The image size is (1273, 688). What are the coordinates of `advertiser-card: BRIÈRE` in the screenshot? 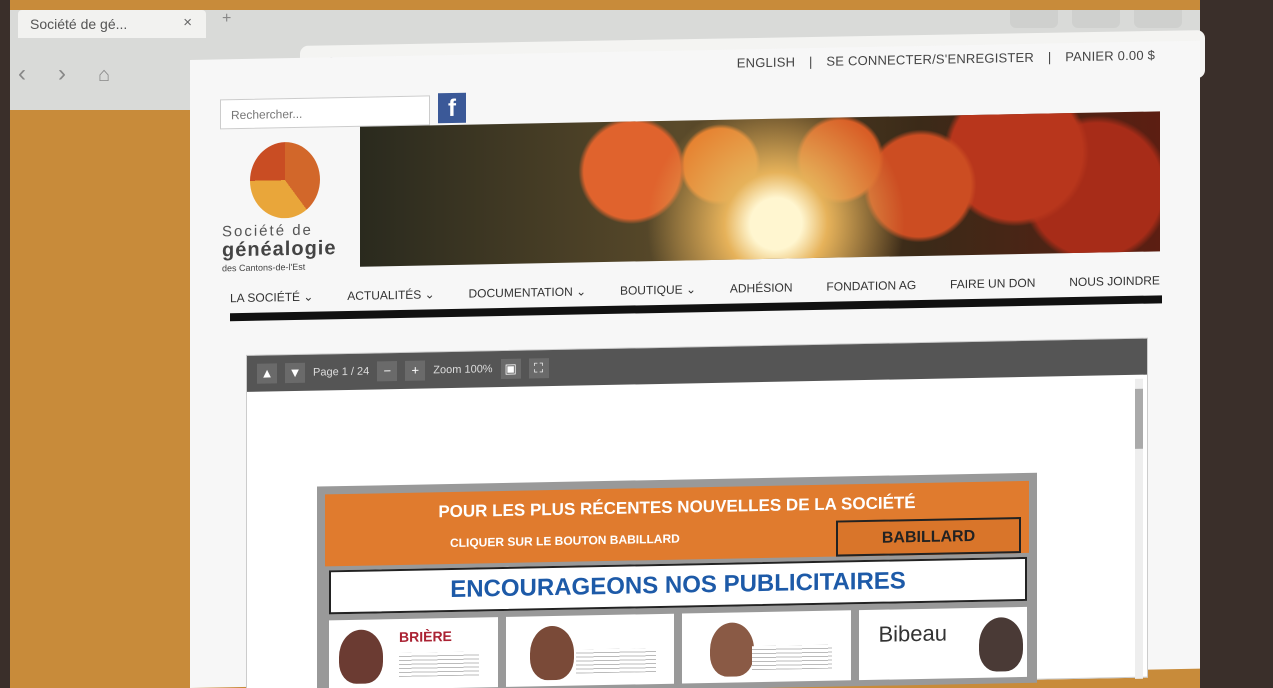 It's located at (413, 652).